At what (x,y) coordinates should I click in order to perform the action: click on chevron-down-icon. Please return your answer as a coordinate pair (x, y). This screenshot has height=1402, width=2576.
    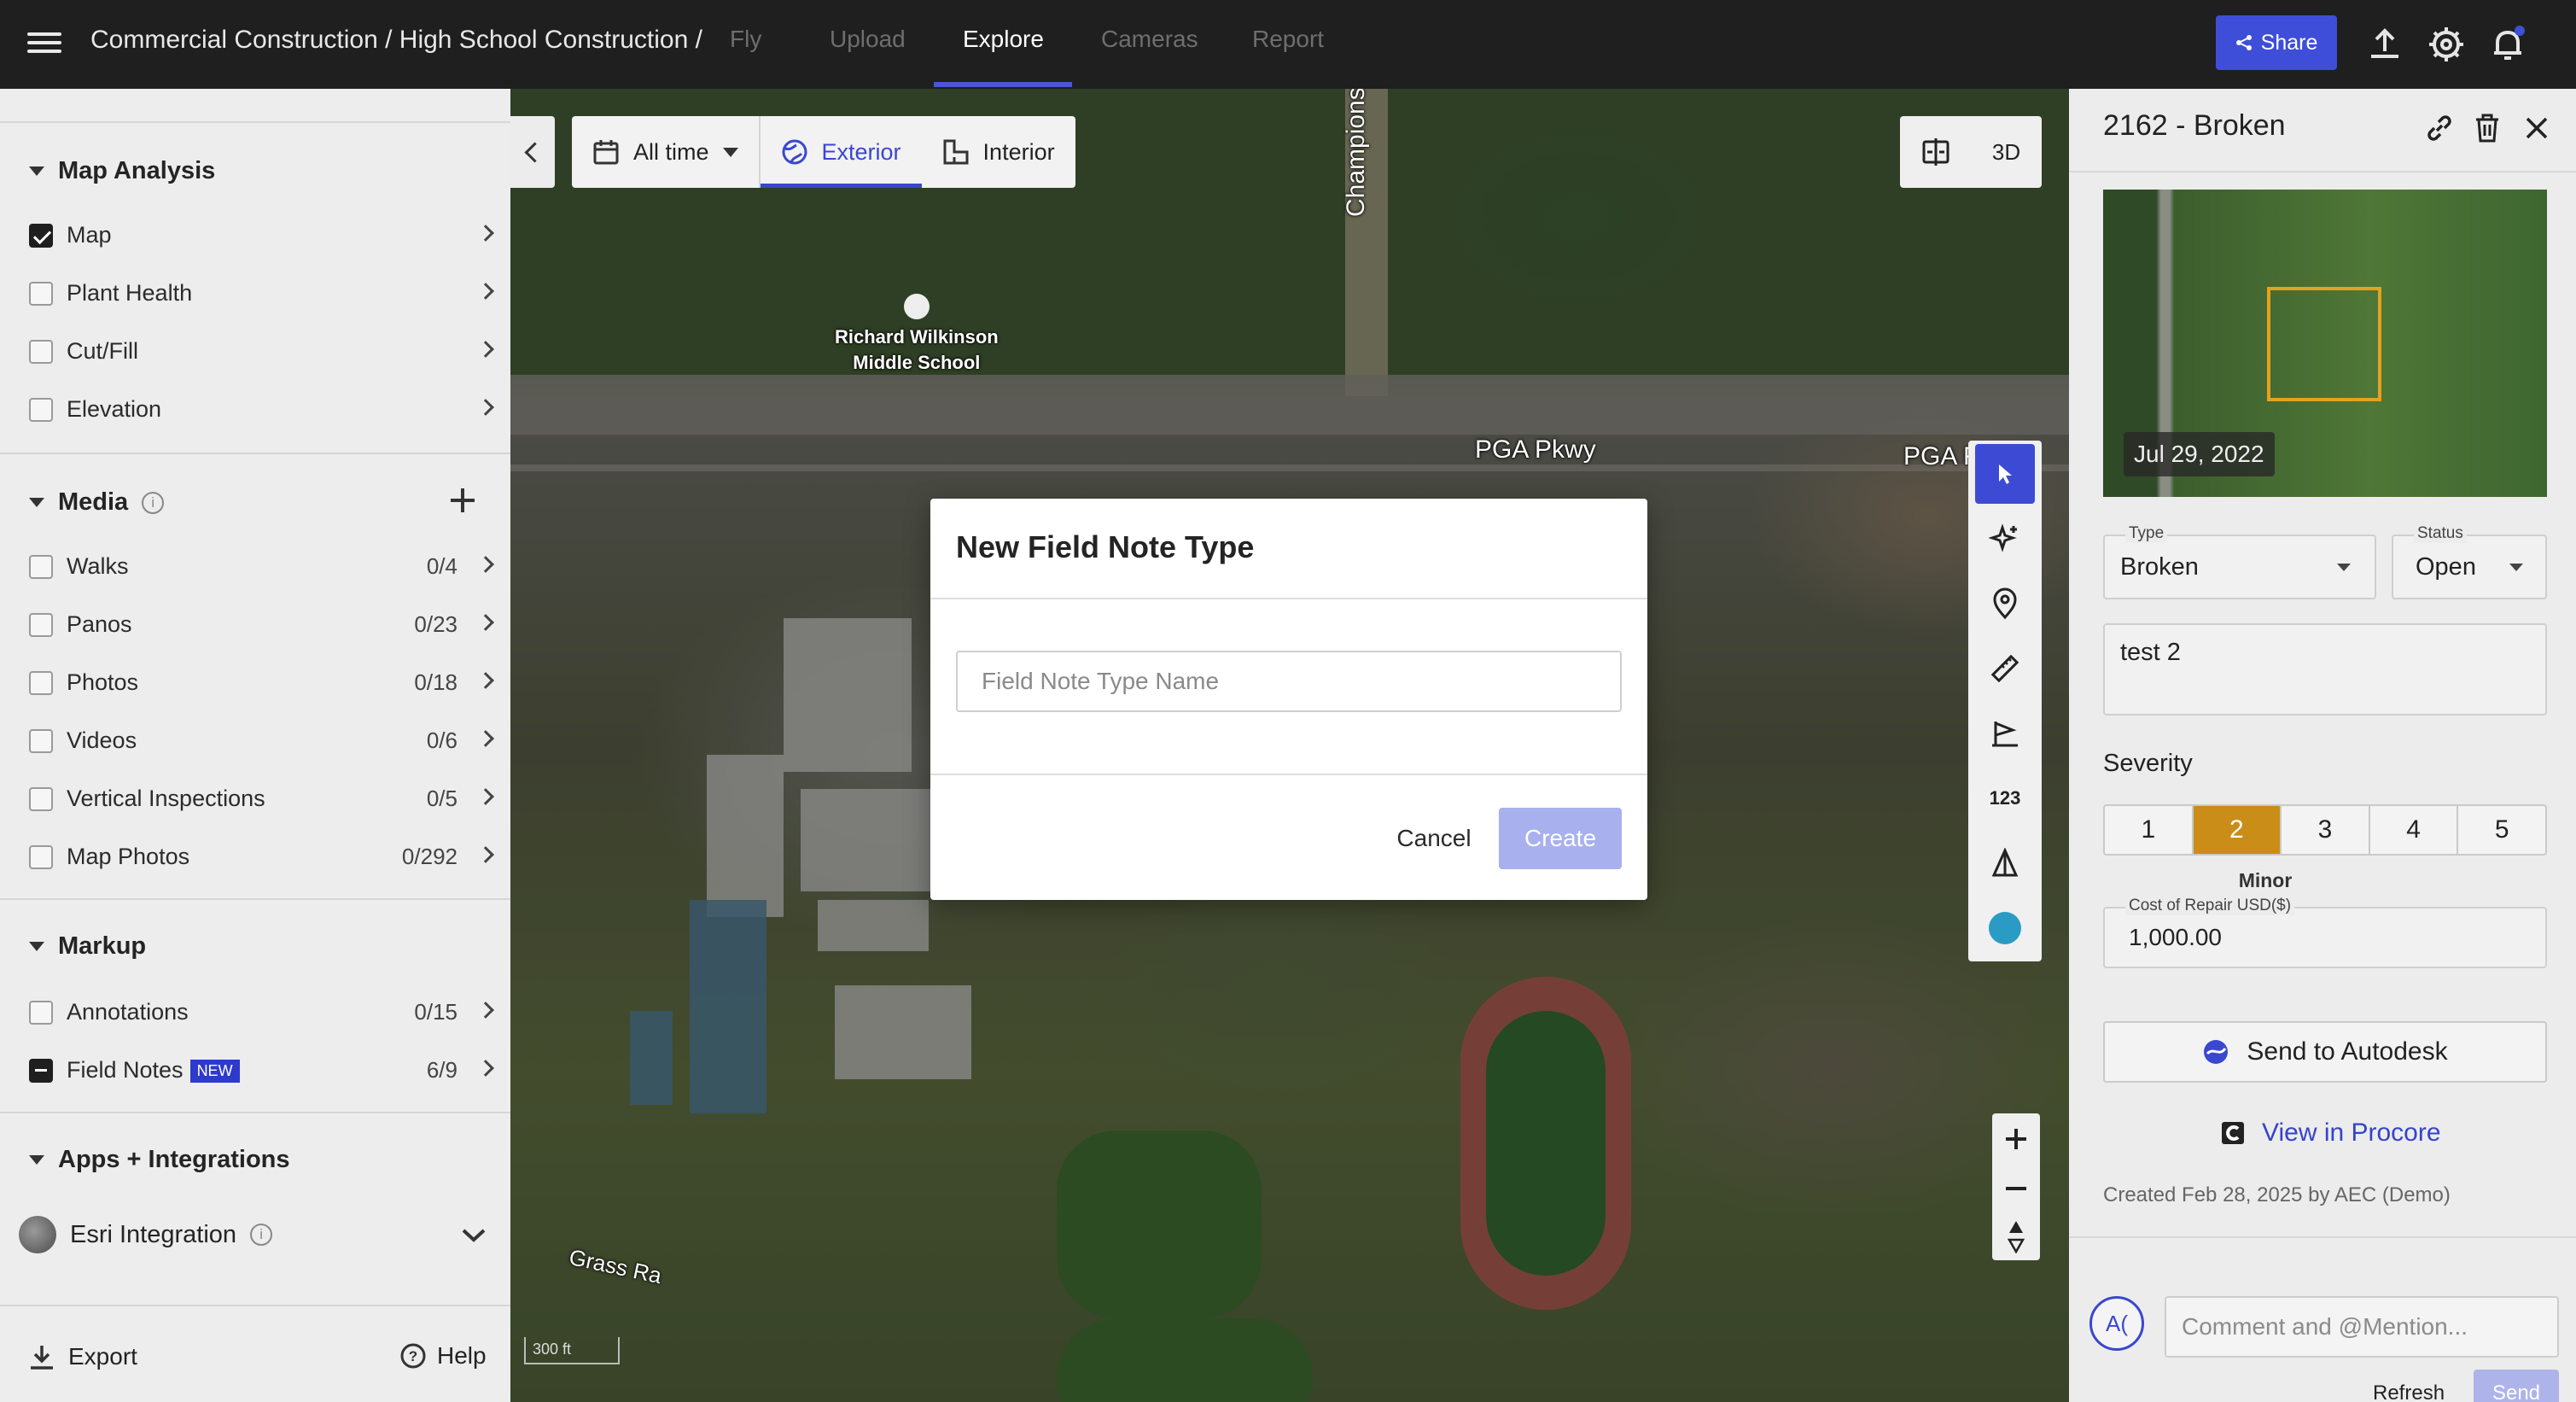
    Looking at the image, I should click on (474, 1235).